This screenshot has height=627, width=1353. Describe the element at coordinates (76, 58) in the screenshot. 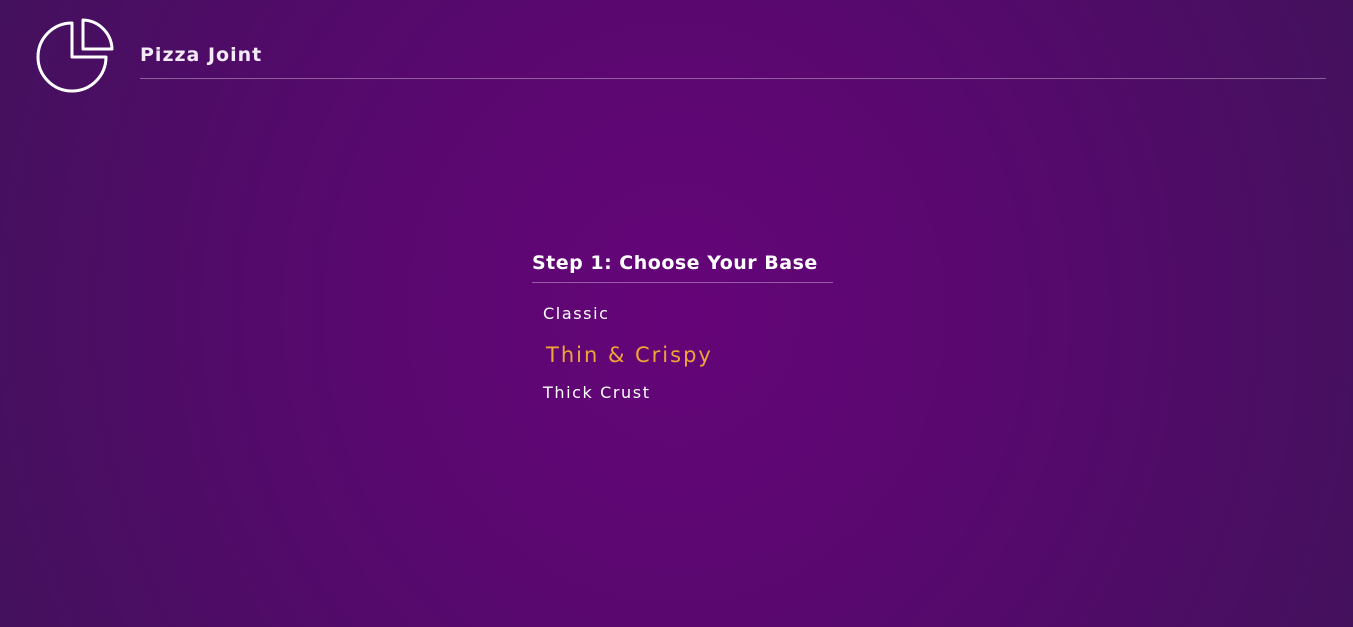

I see `pizza-logo-icon` at that location.